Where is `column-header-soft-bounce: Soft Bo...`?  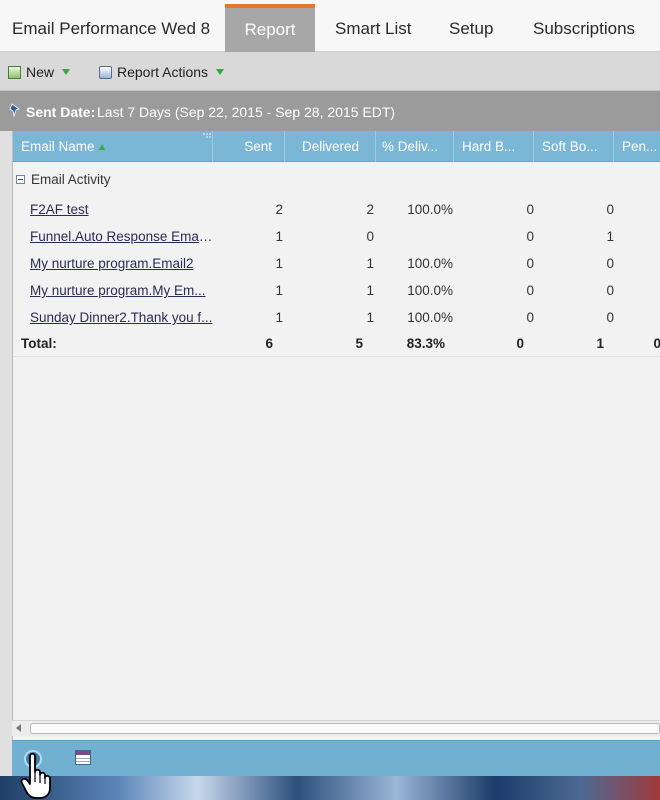
column-header-soft-bounce: Soft Bo... is located at coordinates (574, 146).